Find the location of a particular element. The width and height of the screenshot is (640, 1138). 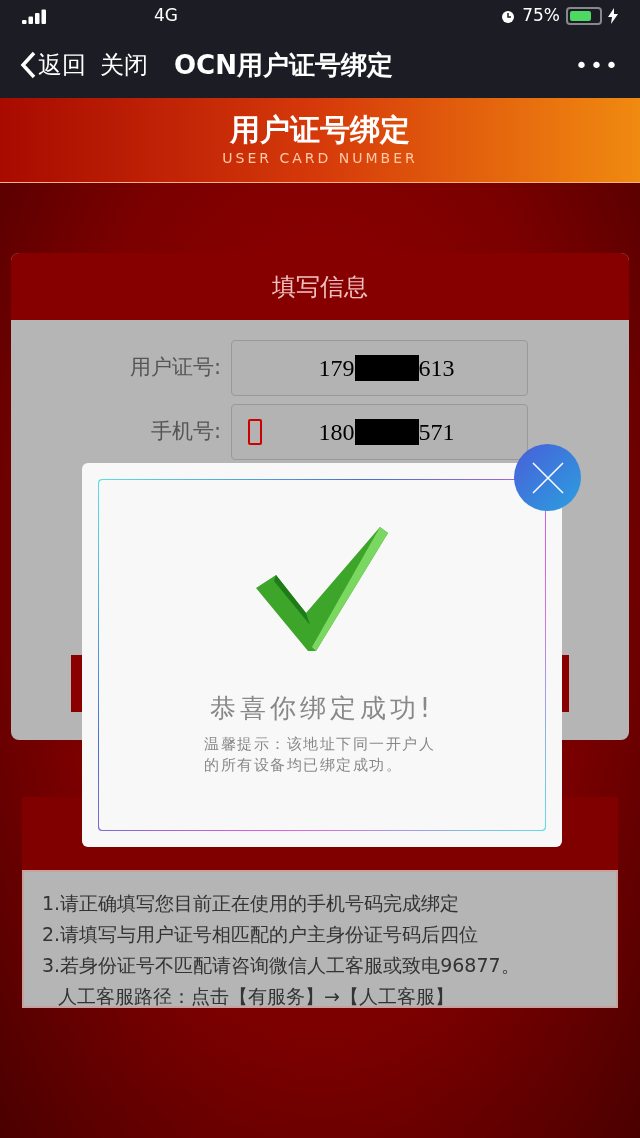

close-icon is located at coordinates (547, 477).